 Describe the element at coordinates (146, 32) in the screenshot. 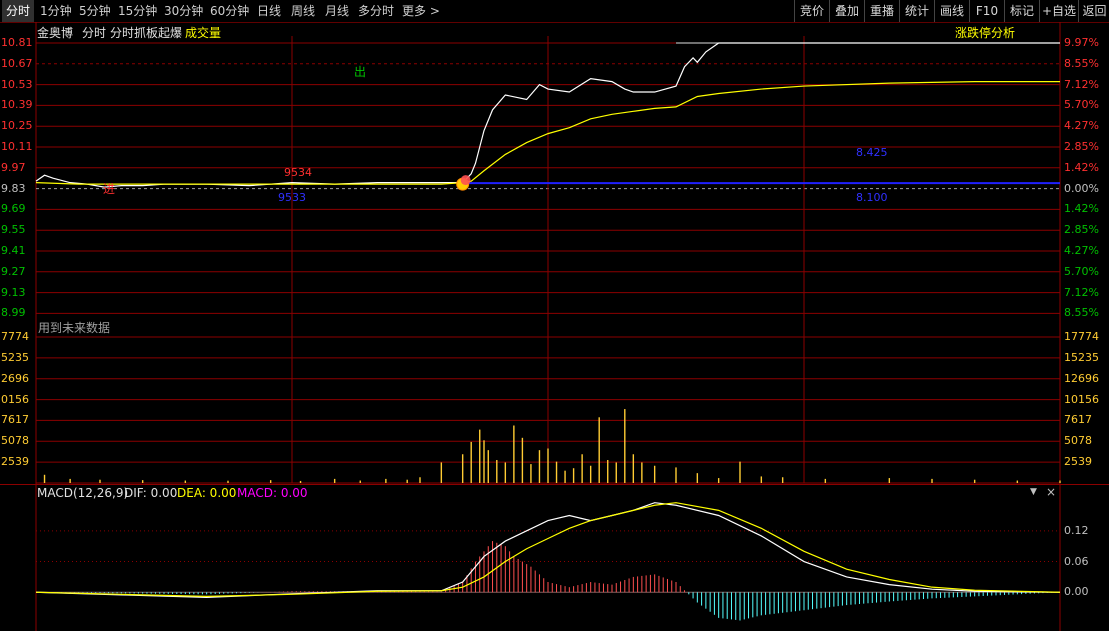

I see `indicator-name: 分时抓板起爆` at that location.